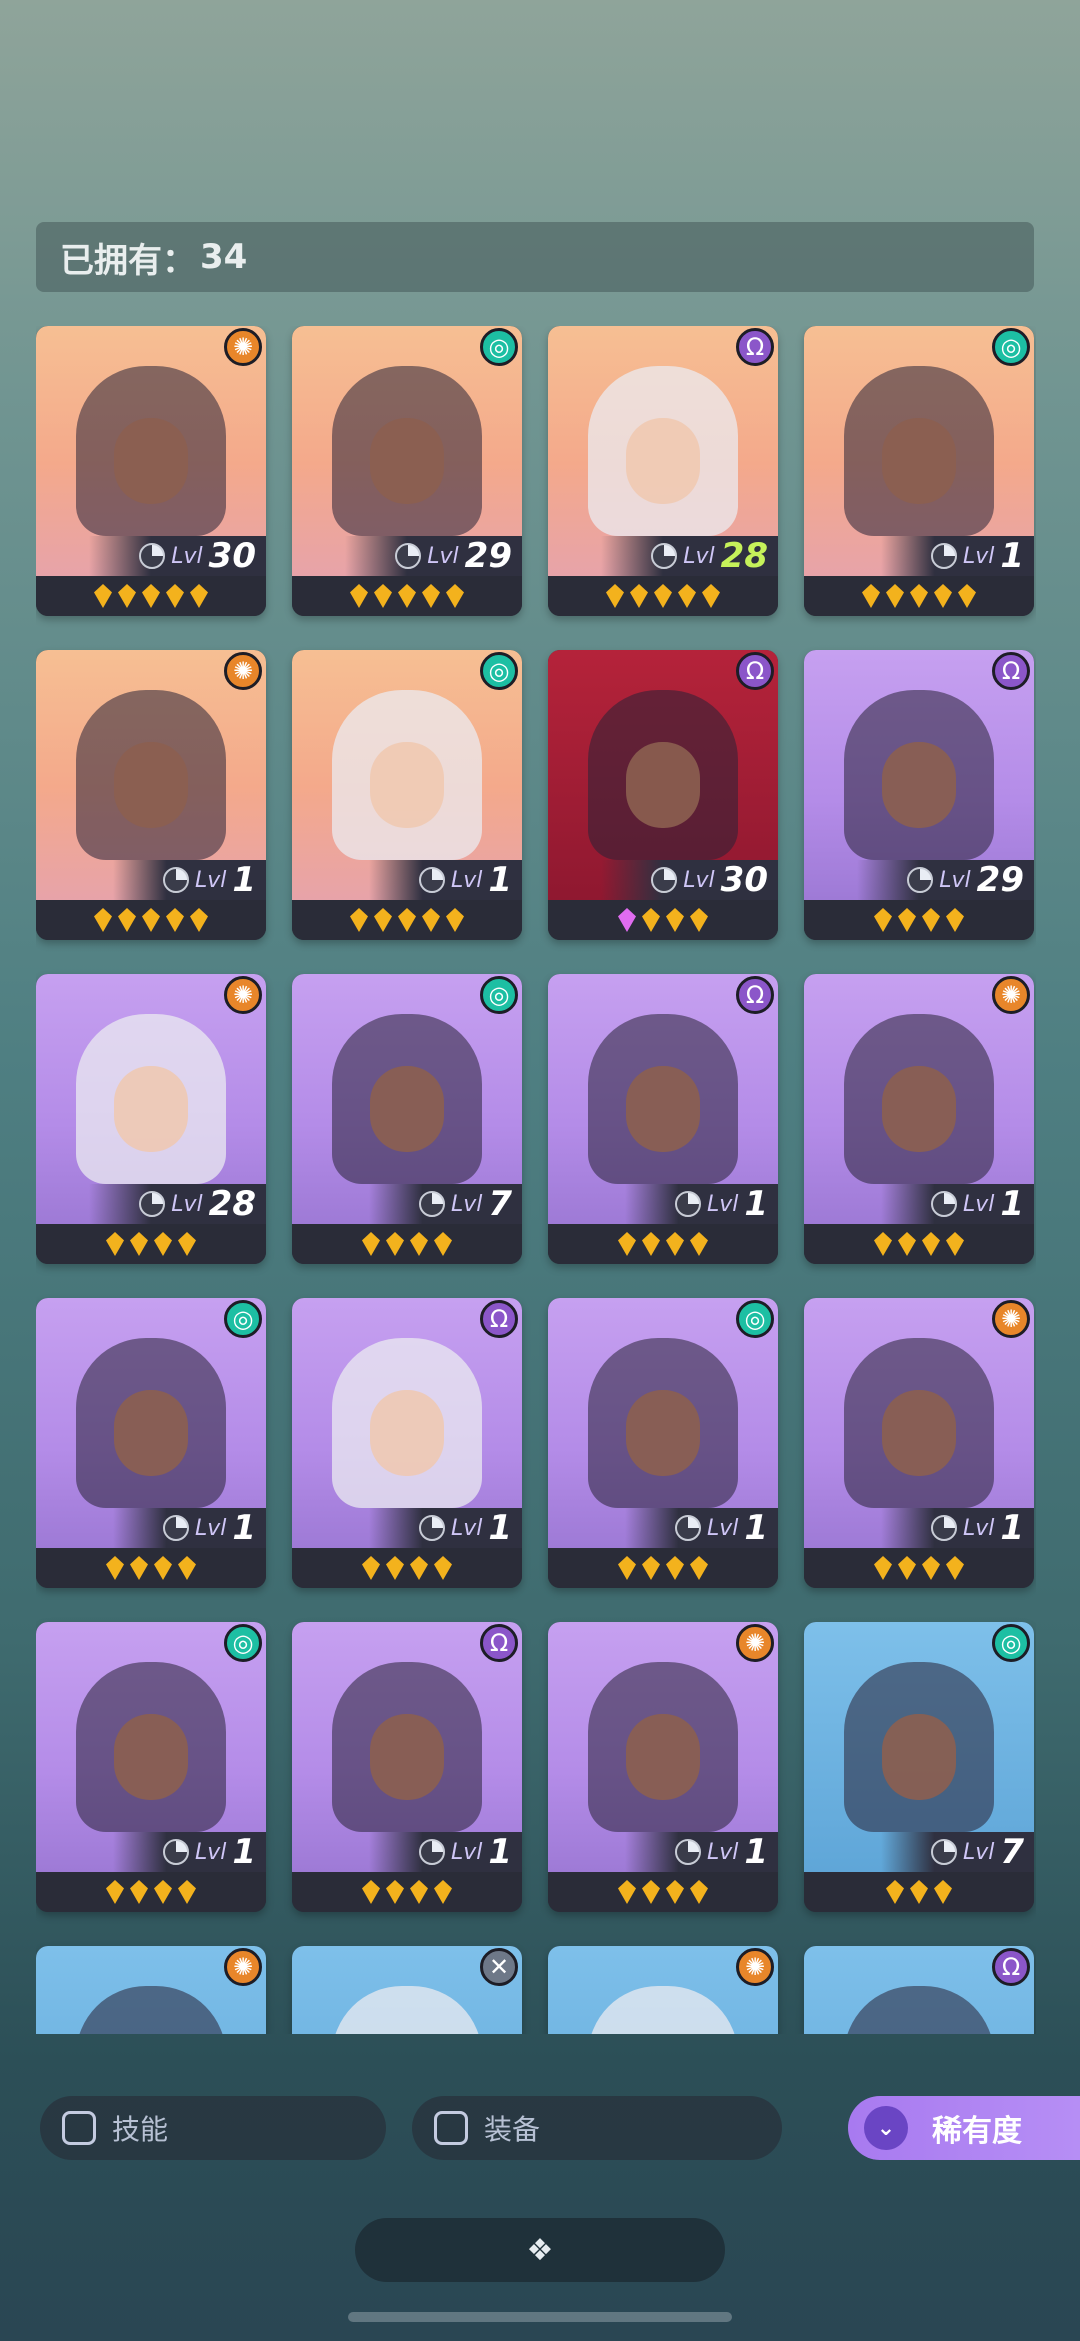 This screenshot has width=1080, height=2341. I want to click on character-card: Ω Lvl 28, so click(663, 471).